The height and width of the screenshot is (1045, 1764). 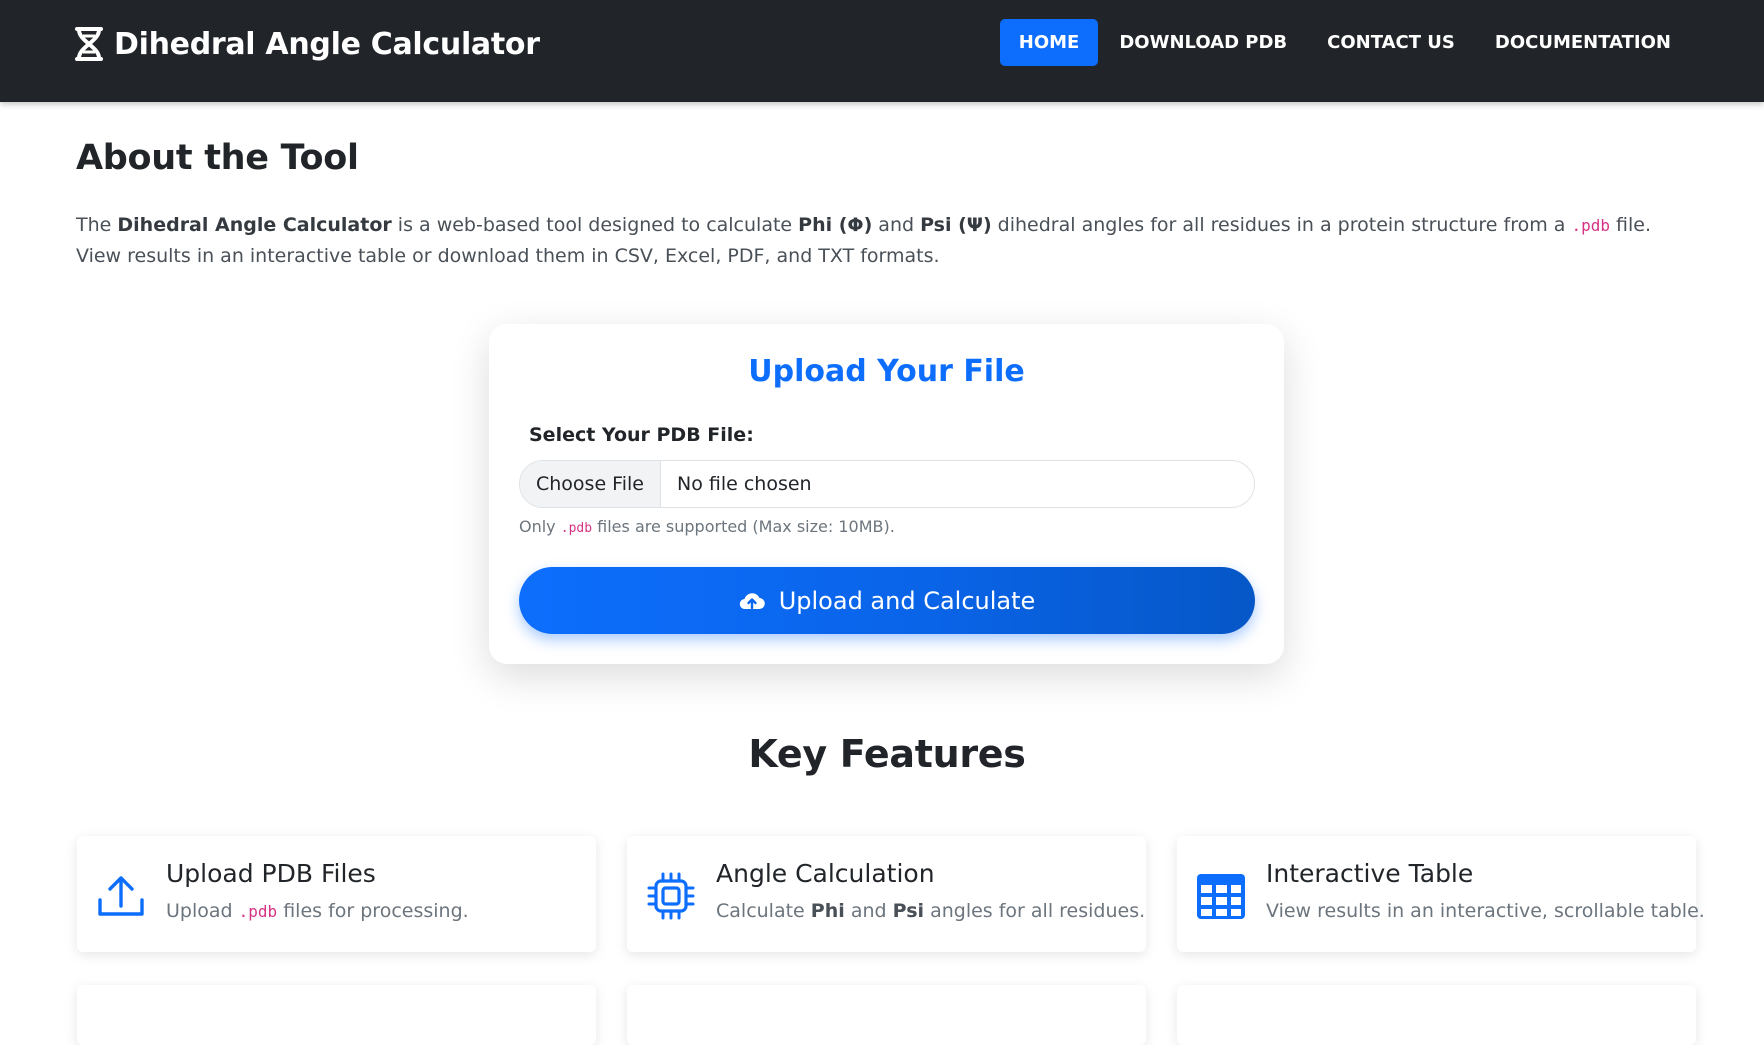 What do you see at coordinates (744, 484) in the screenshot?
I see `file-status: No file chosen` at bounding box center [744, 484].